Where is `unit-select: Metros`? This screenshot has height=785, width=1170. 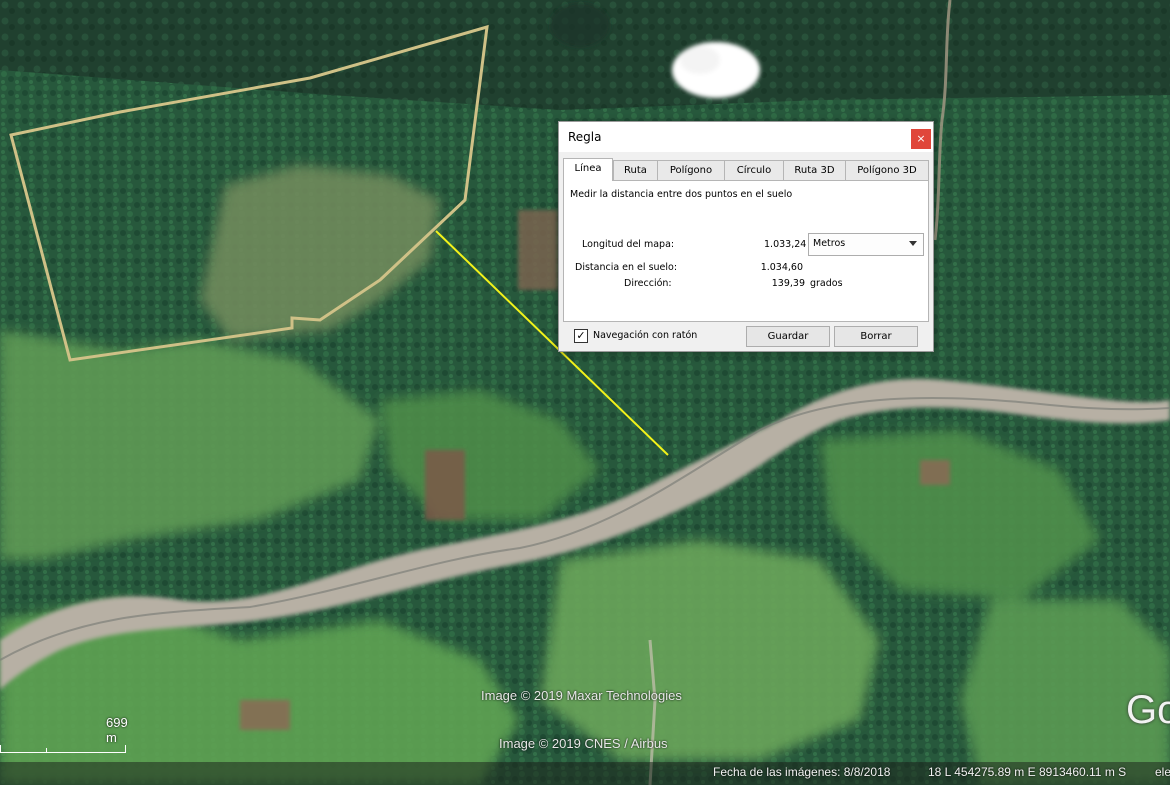
unit-select: Metros is located at coordinates (866, 244).